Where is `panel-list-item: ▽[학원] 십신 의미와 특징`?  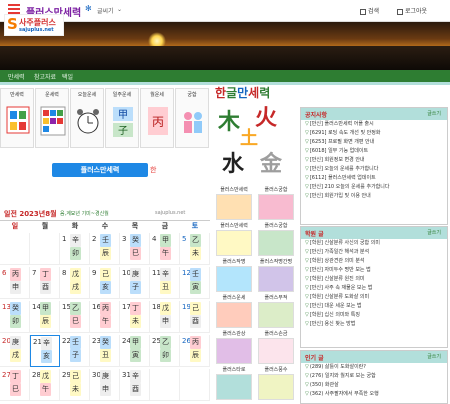
panel-list-item: ▽[학원] 십신 의미와 특징 is located at coordinates (374, 315).